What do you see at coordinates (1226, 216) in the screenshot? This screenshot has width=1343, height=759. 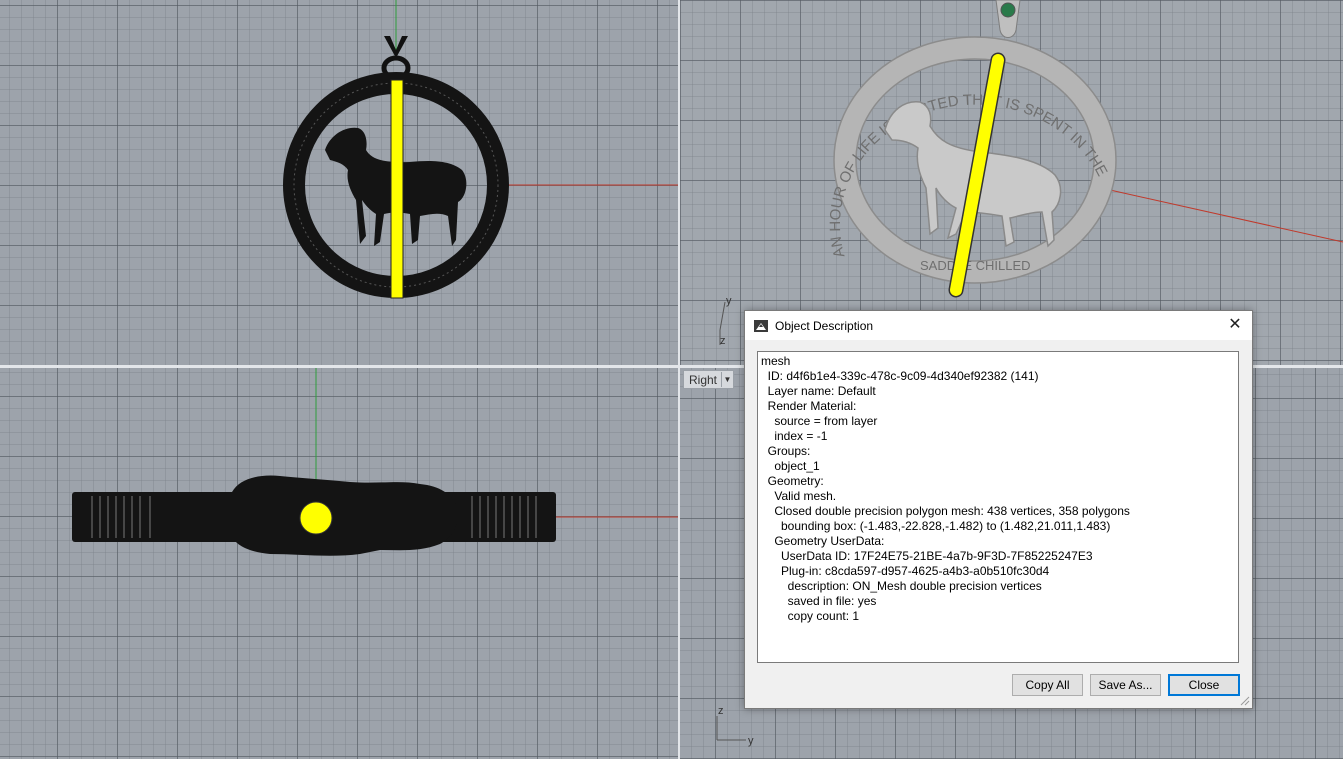 I see `x-axis-line-persp` at bounding box center [1226, 216].